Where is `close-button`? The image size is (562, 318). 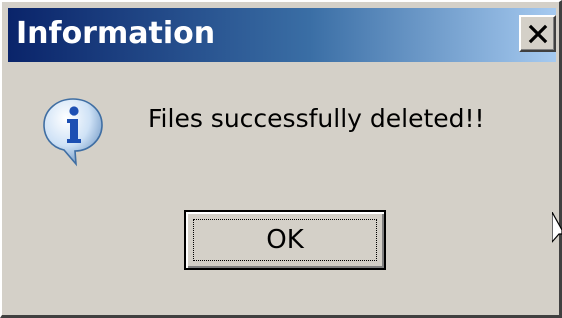 close-button is located at coordinates (537, 33).